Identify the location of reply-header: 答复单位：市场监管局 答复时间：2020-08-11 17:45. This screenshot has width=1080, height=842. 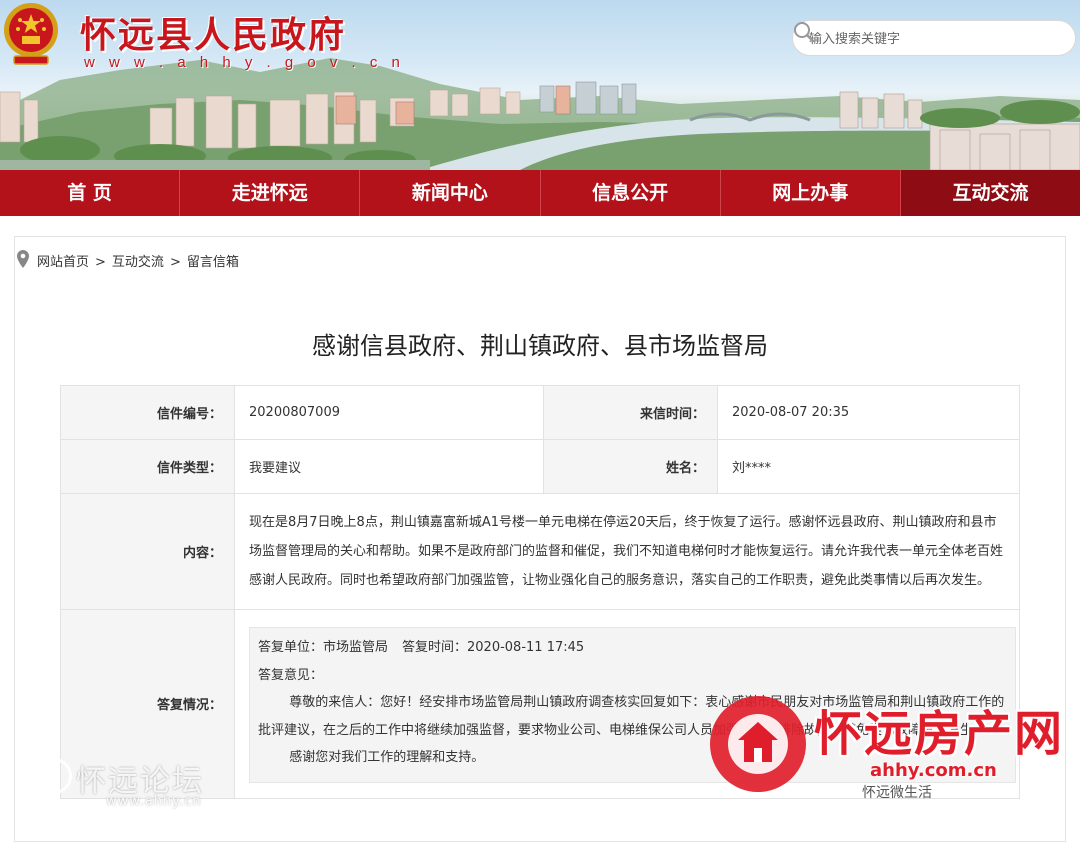
(632, 648).